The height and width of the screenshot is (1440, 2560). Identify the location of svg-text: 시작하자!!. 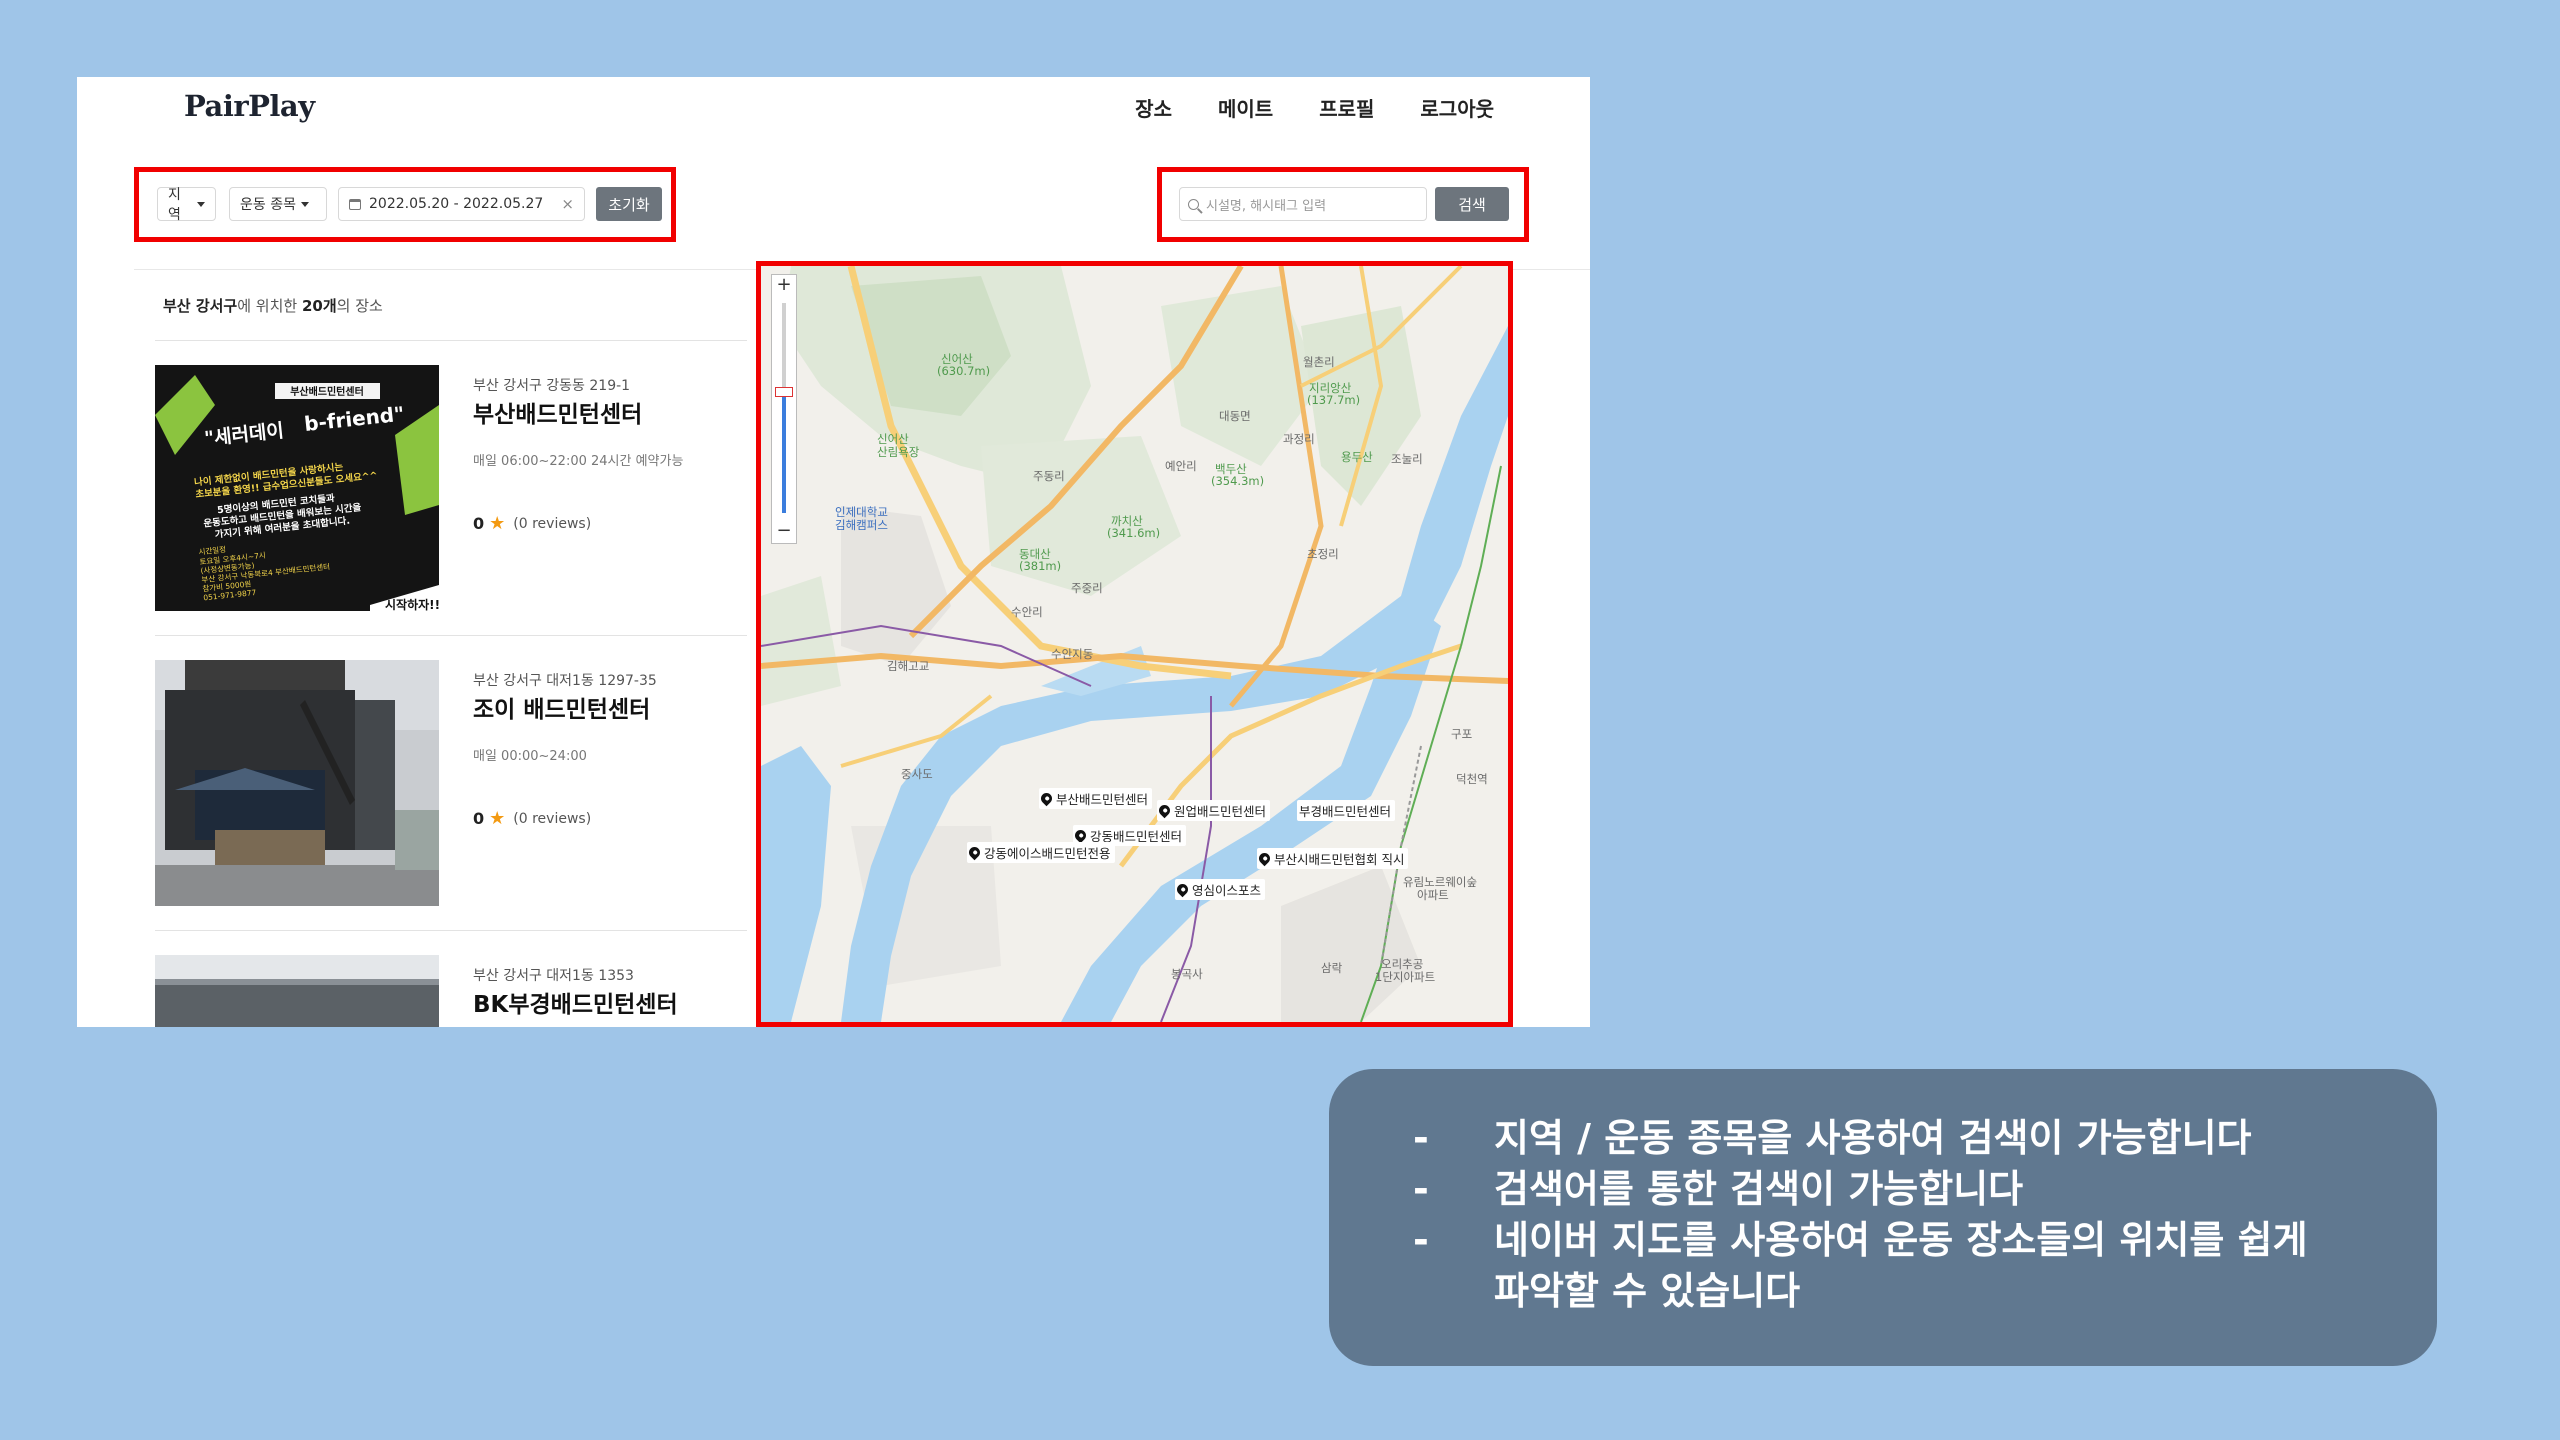
(412, 604).